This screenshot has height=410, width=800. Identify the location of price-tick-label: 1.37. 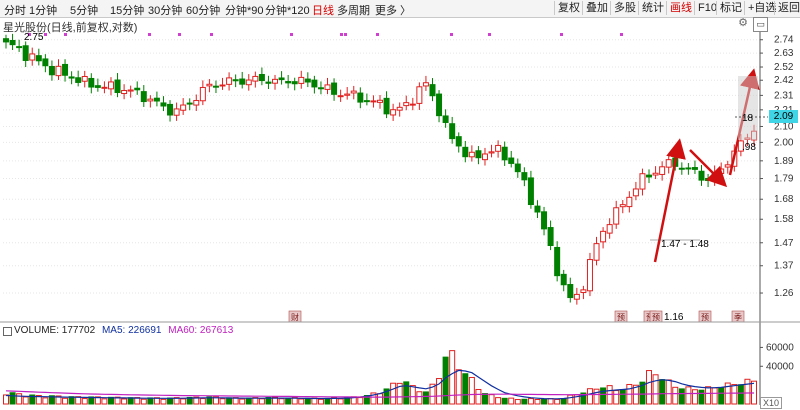
(784, 266).